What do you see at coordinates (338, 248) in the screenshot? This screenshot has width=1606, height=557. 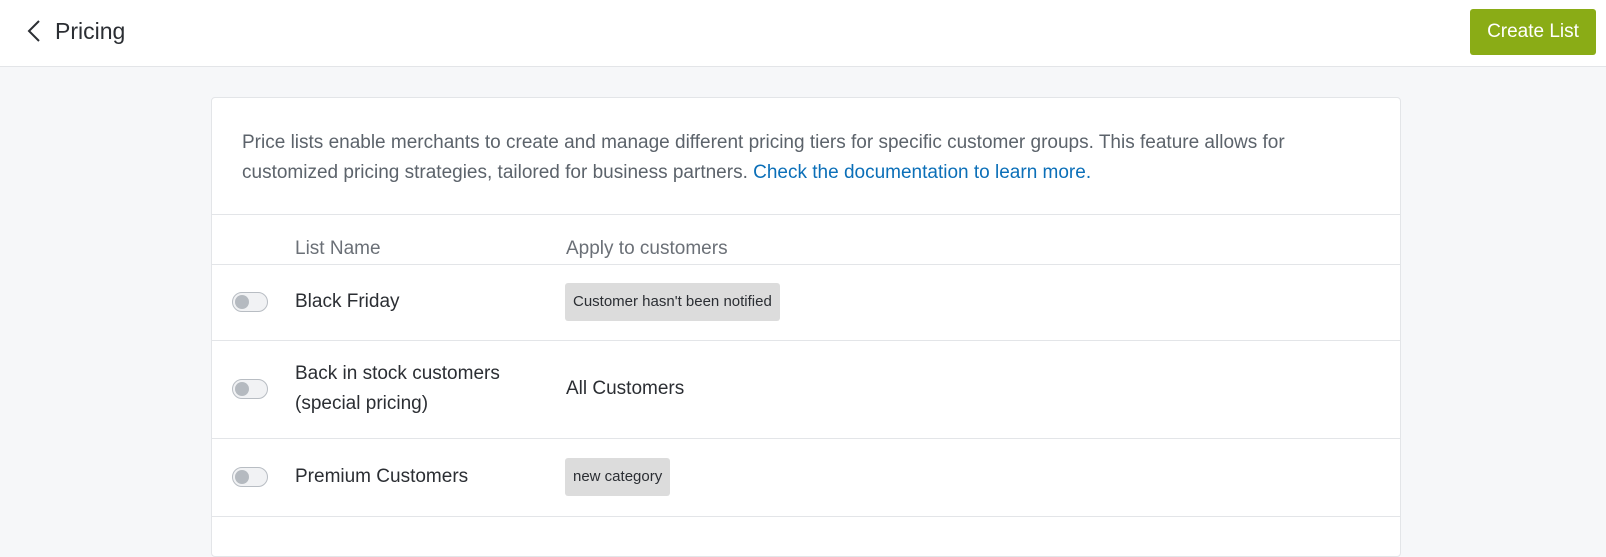 I see `column-header-list-name: List Name` at bounding box center [338, 248].